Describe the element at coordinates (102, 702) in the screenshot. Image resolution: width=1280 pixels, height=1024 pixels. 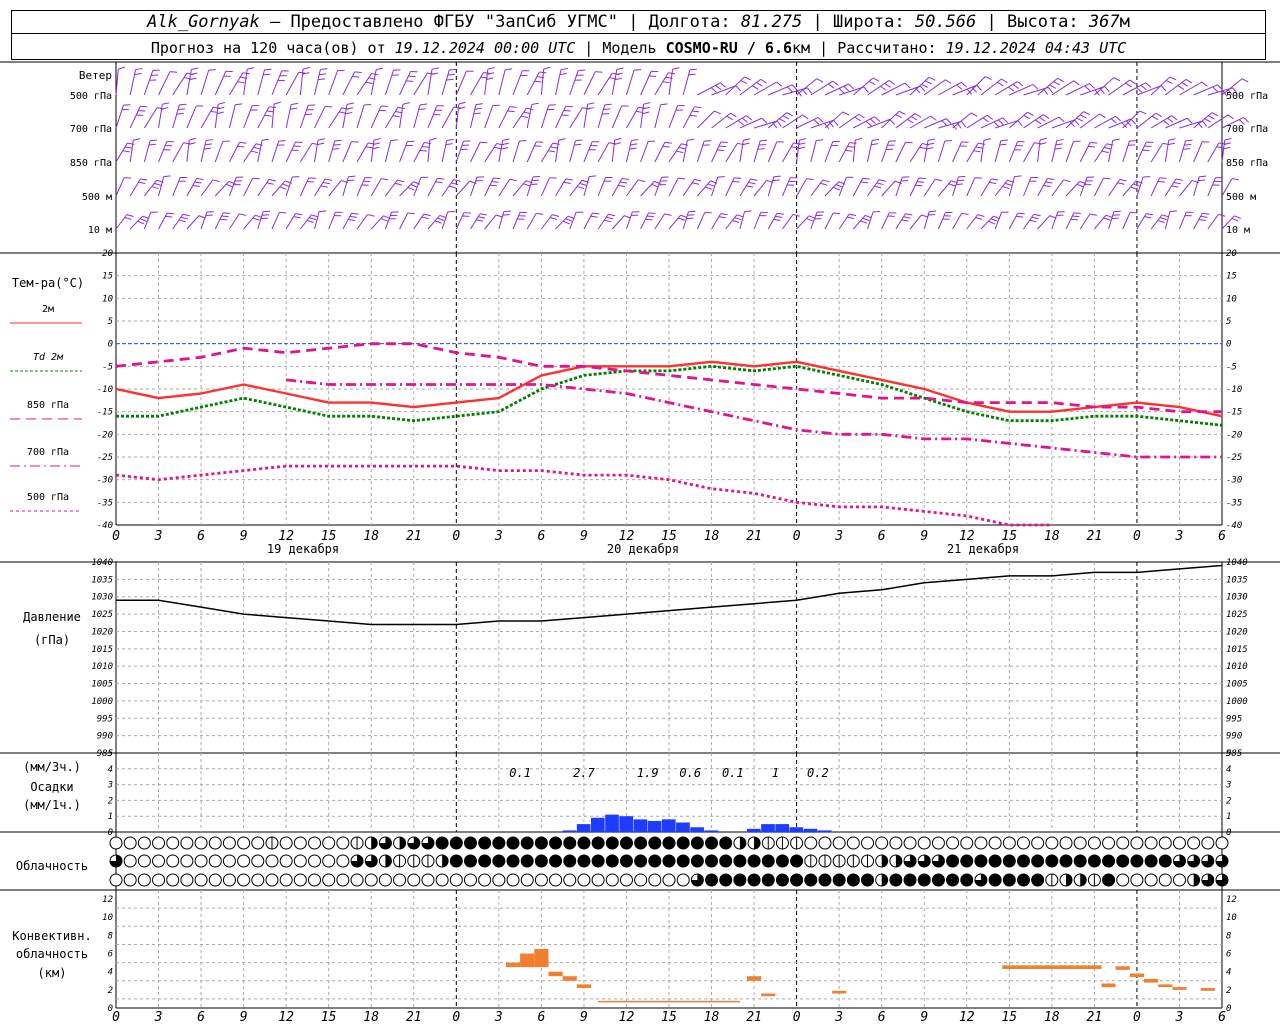
I see `pressure-ytick-left: 1000` at that location.